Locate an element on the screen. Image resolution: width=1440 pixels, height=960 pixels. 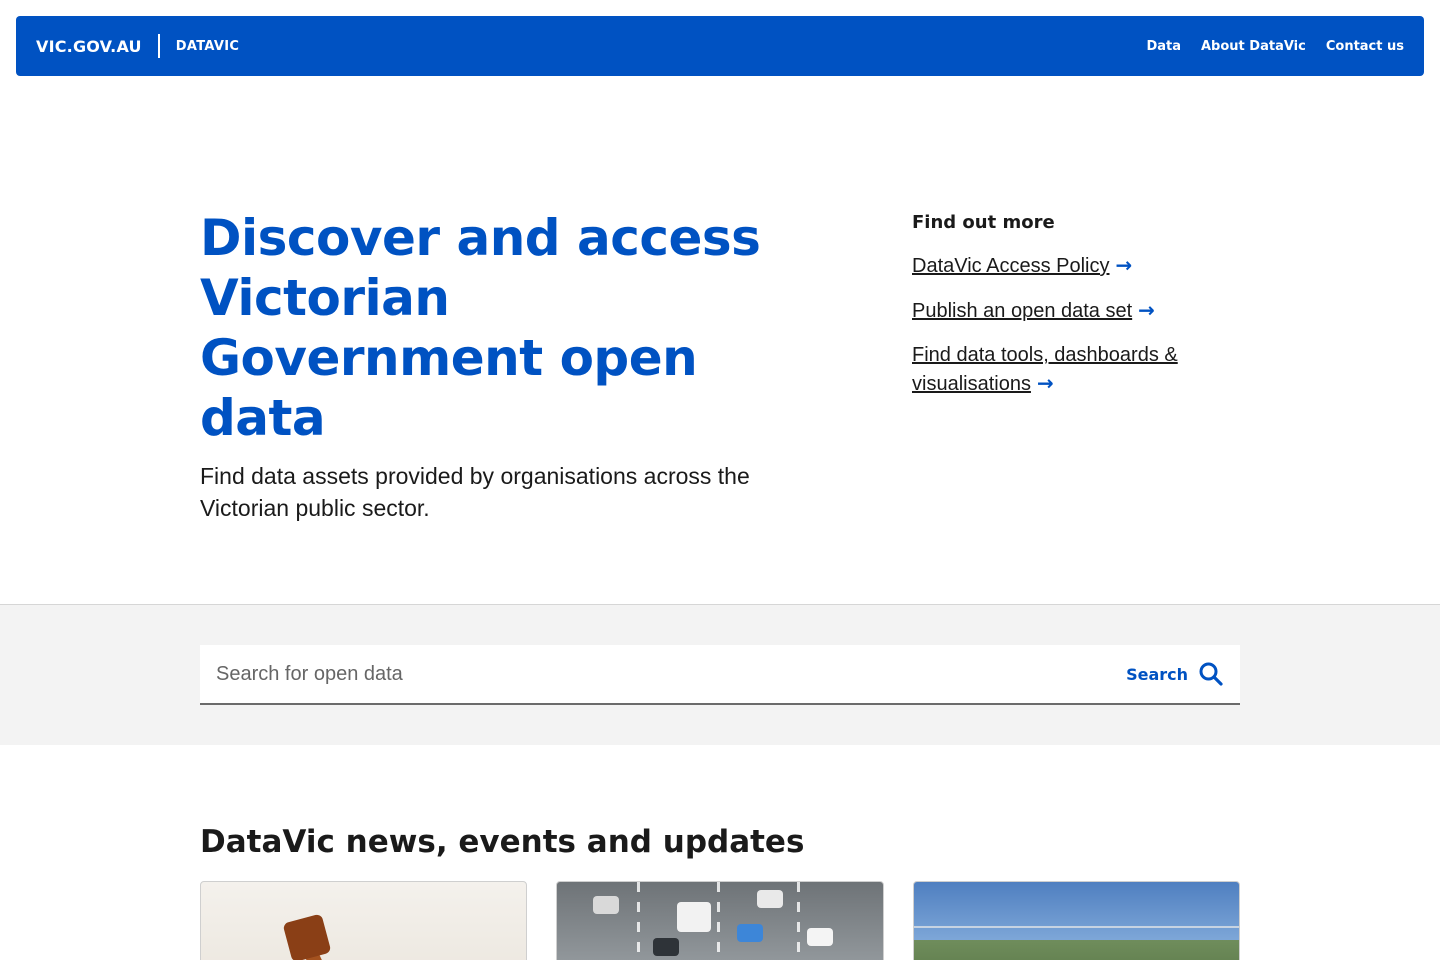
vic-gov-logo: VIC.GOV.AU is located at coordinates (89, 46).